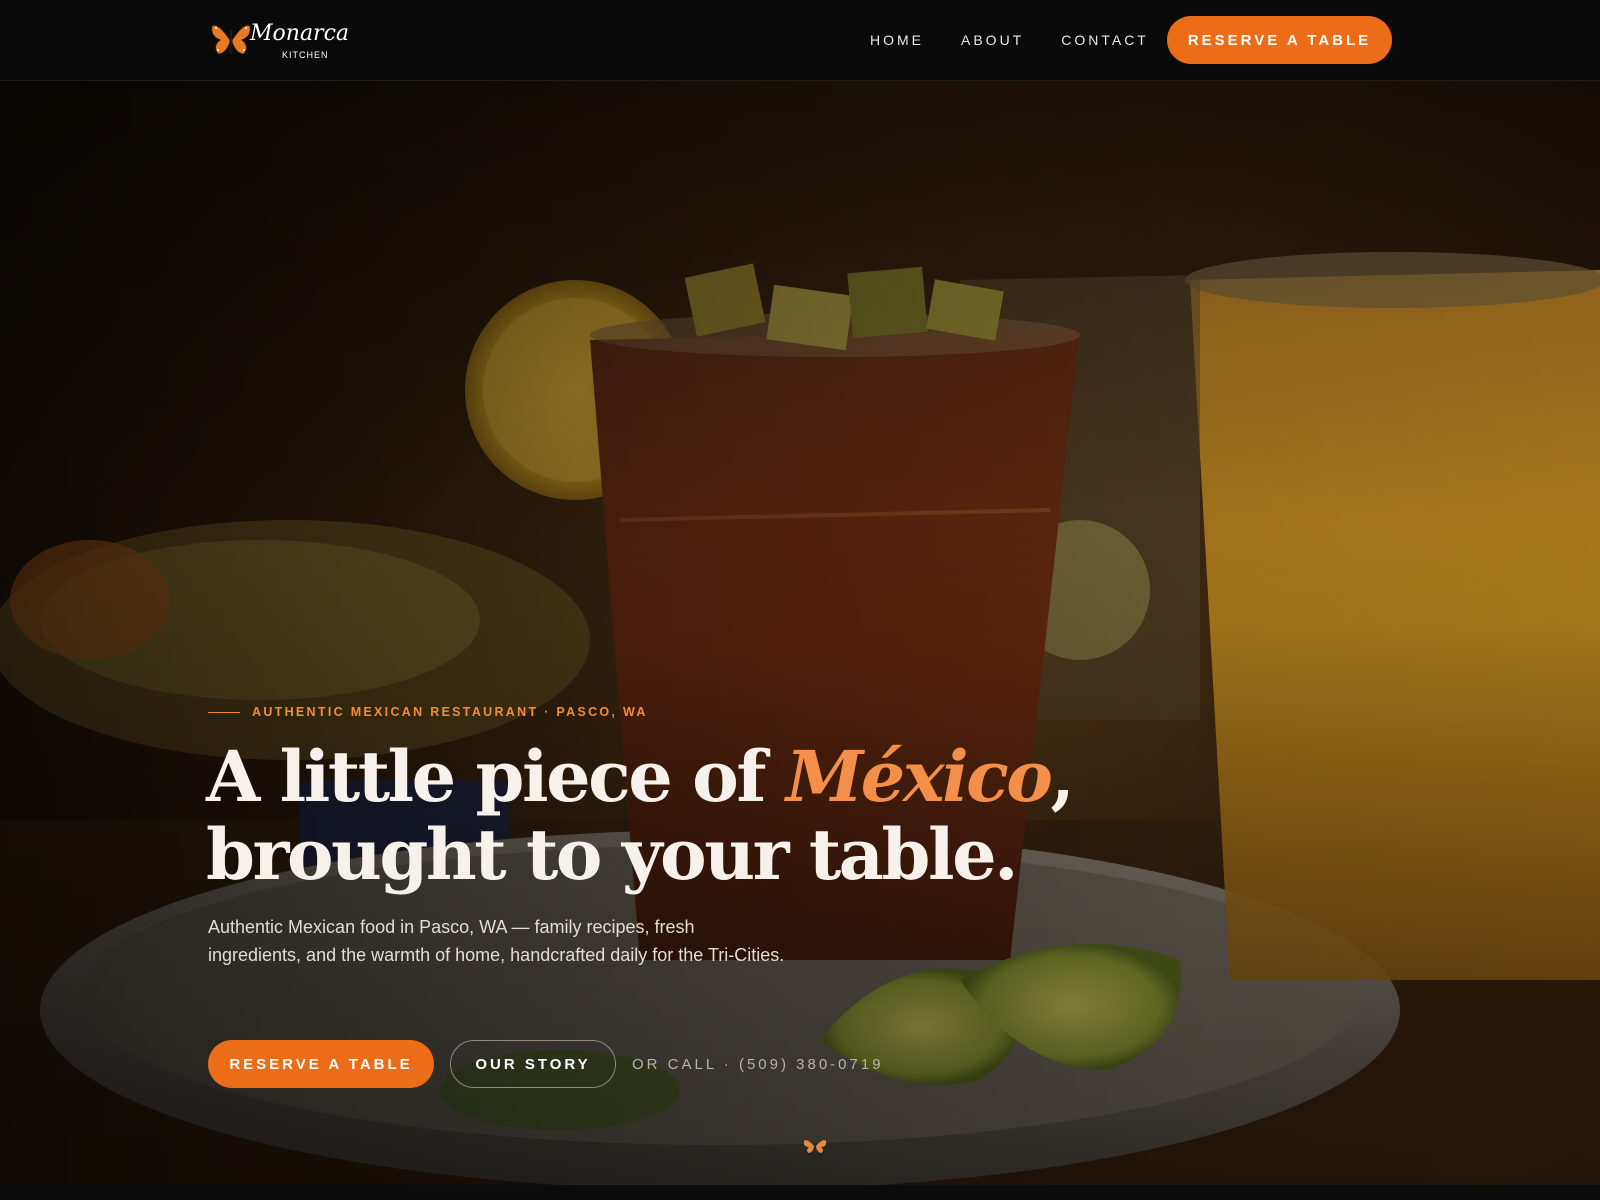 This screenshot has width=1600, height=1200. I want to click on header-reserve-button: RESERVE A TABLE, so click(1279, 40).